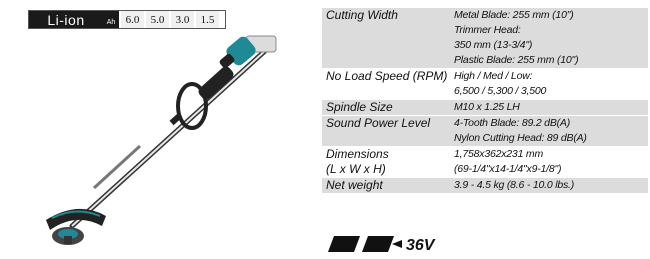 The image size is (650, 259). What do you see at coordinates (383, 244) in the screenshot?
I see `36v-badge: 36V` at bounding box center [383, 244].